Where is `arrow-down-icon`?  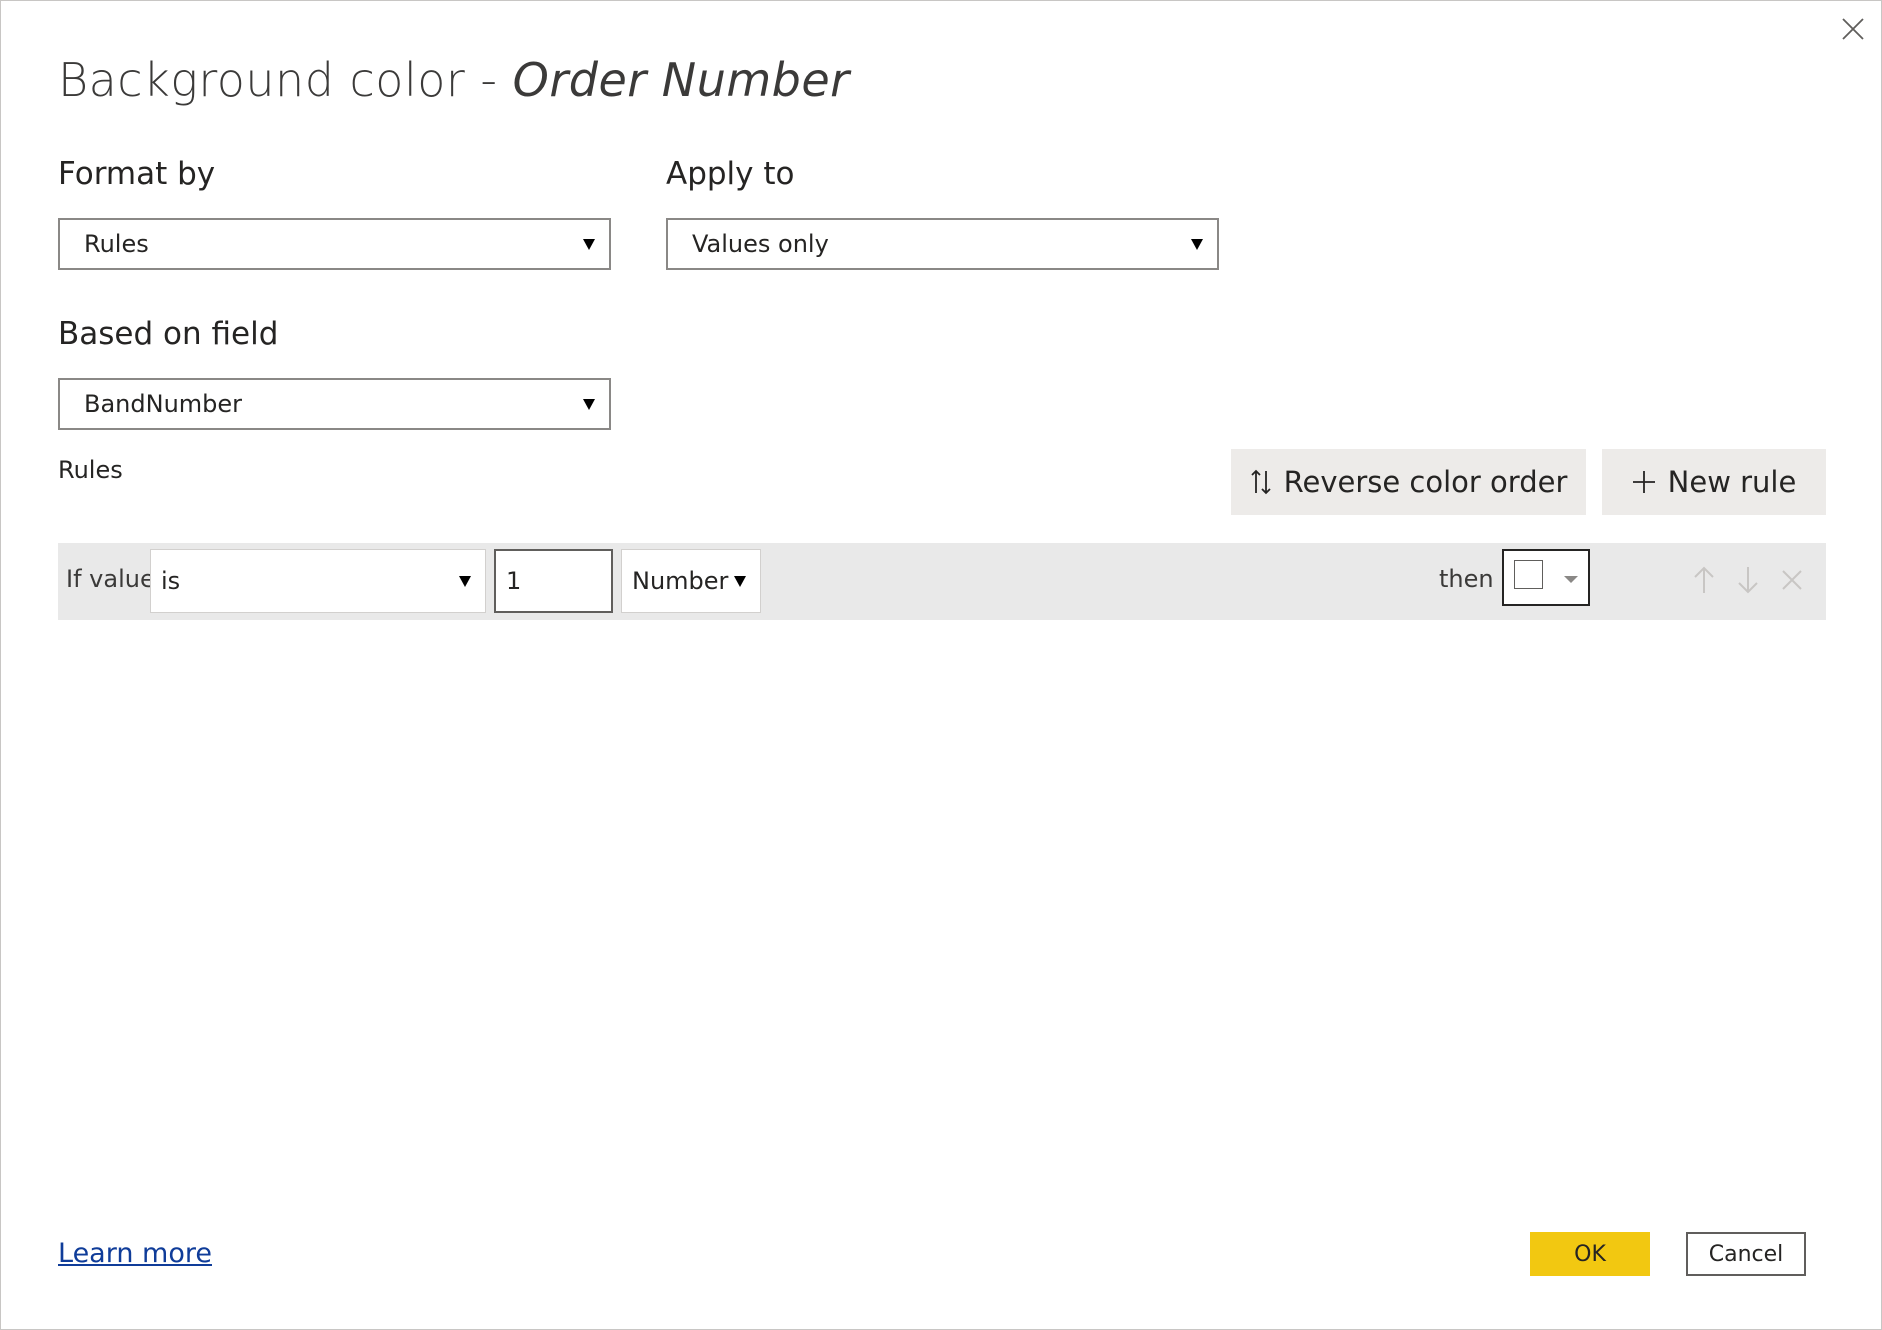
arrow-down-icon is located at coordinates (1748, 580).